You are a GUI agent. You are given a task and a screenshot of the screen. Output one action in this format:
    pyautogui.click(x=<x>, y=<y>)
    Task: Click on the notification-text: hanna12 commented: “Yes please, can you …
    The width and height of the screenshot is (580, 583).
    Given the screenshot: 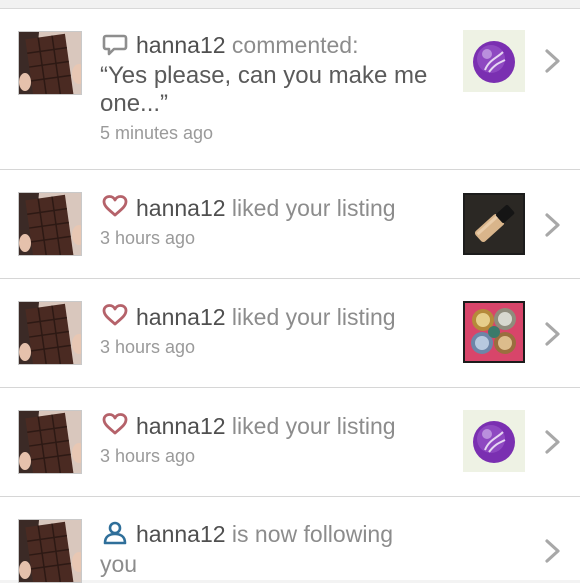 What is the action you would take?
    pyautogui.click(x=281, y=87)
    